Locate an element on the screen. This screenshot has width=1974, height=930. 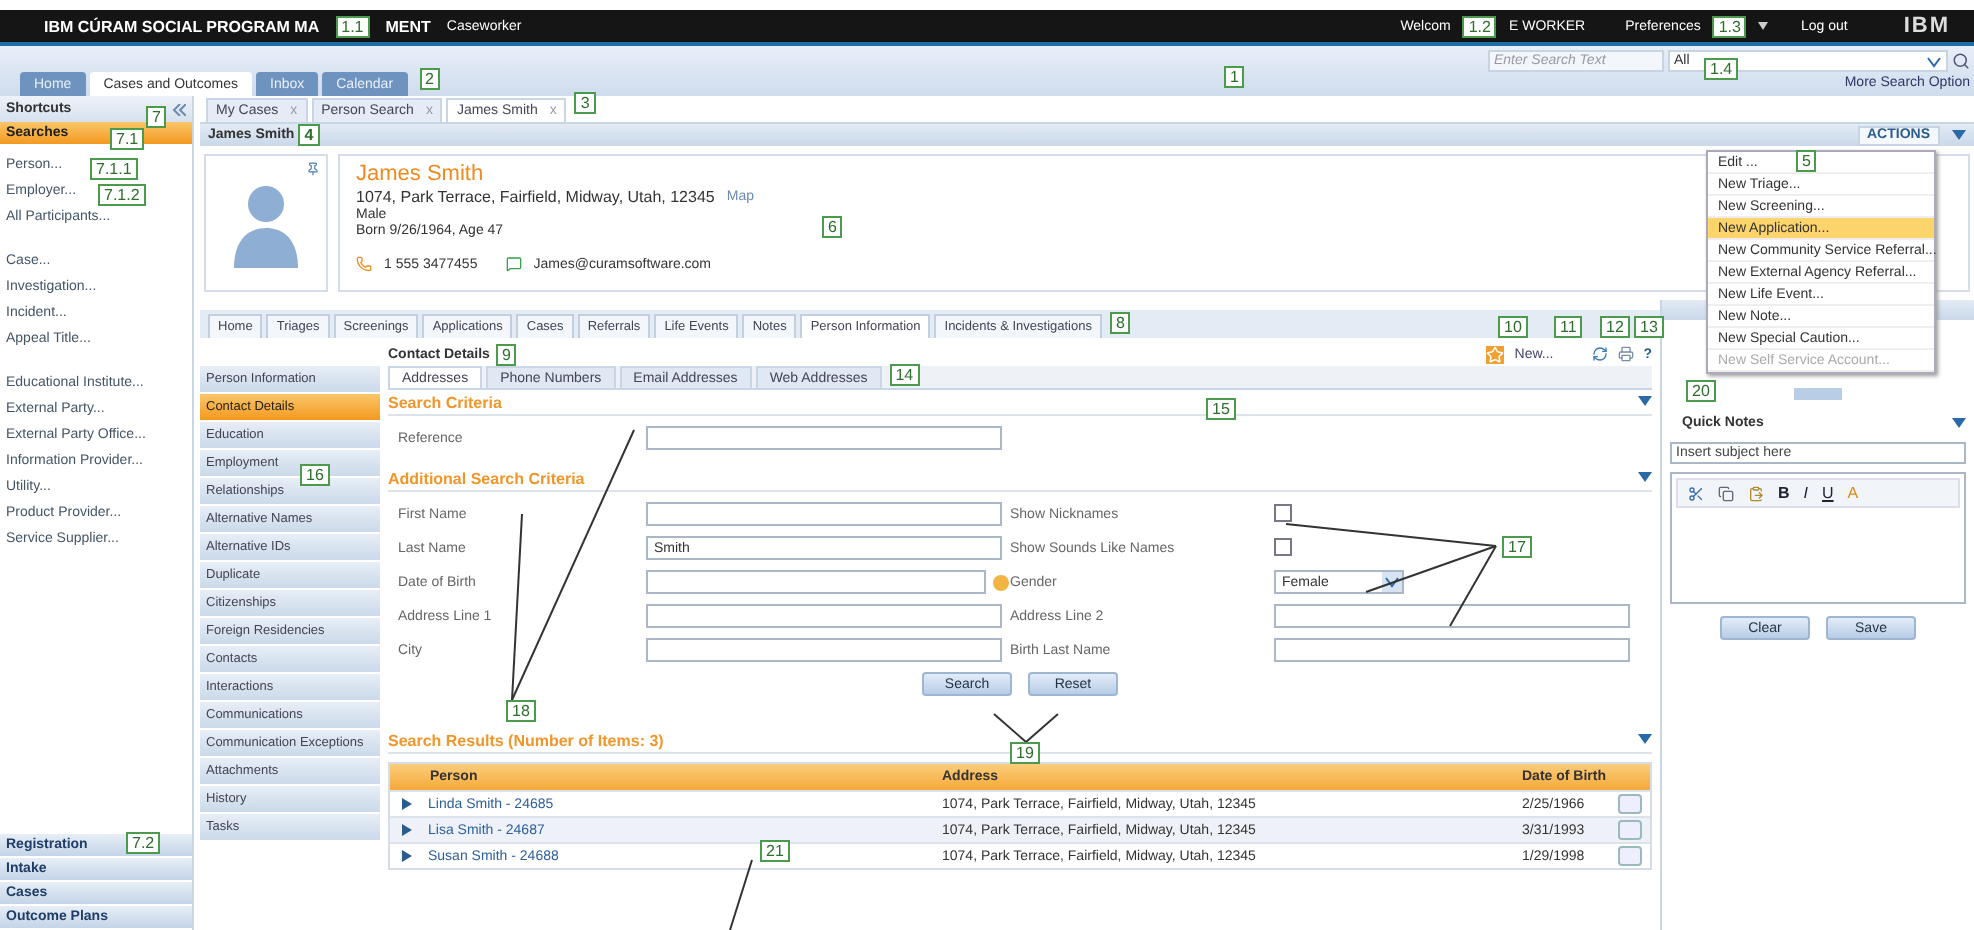
format-button: B is located at coordinates (1784, 493).